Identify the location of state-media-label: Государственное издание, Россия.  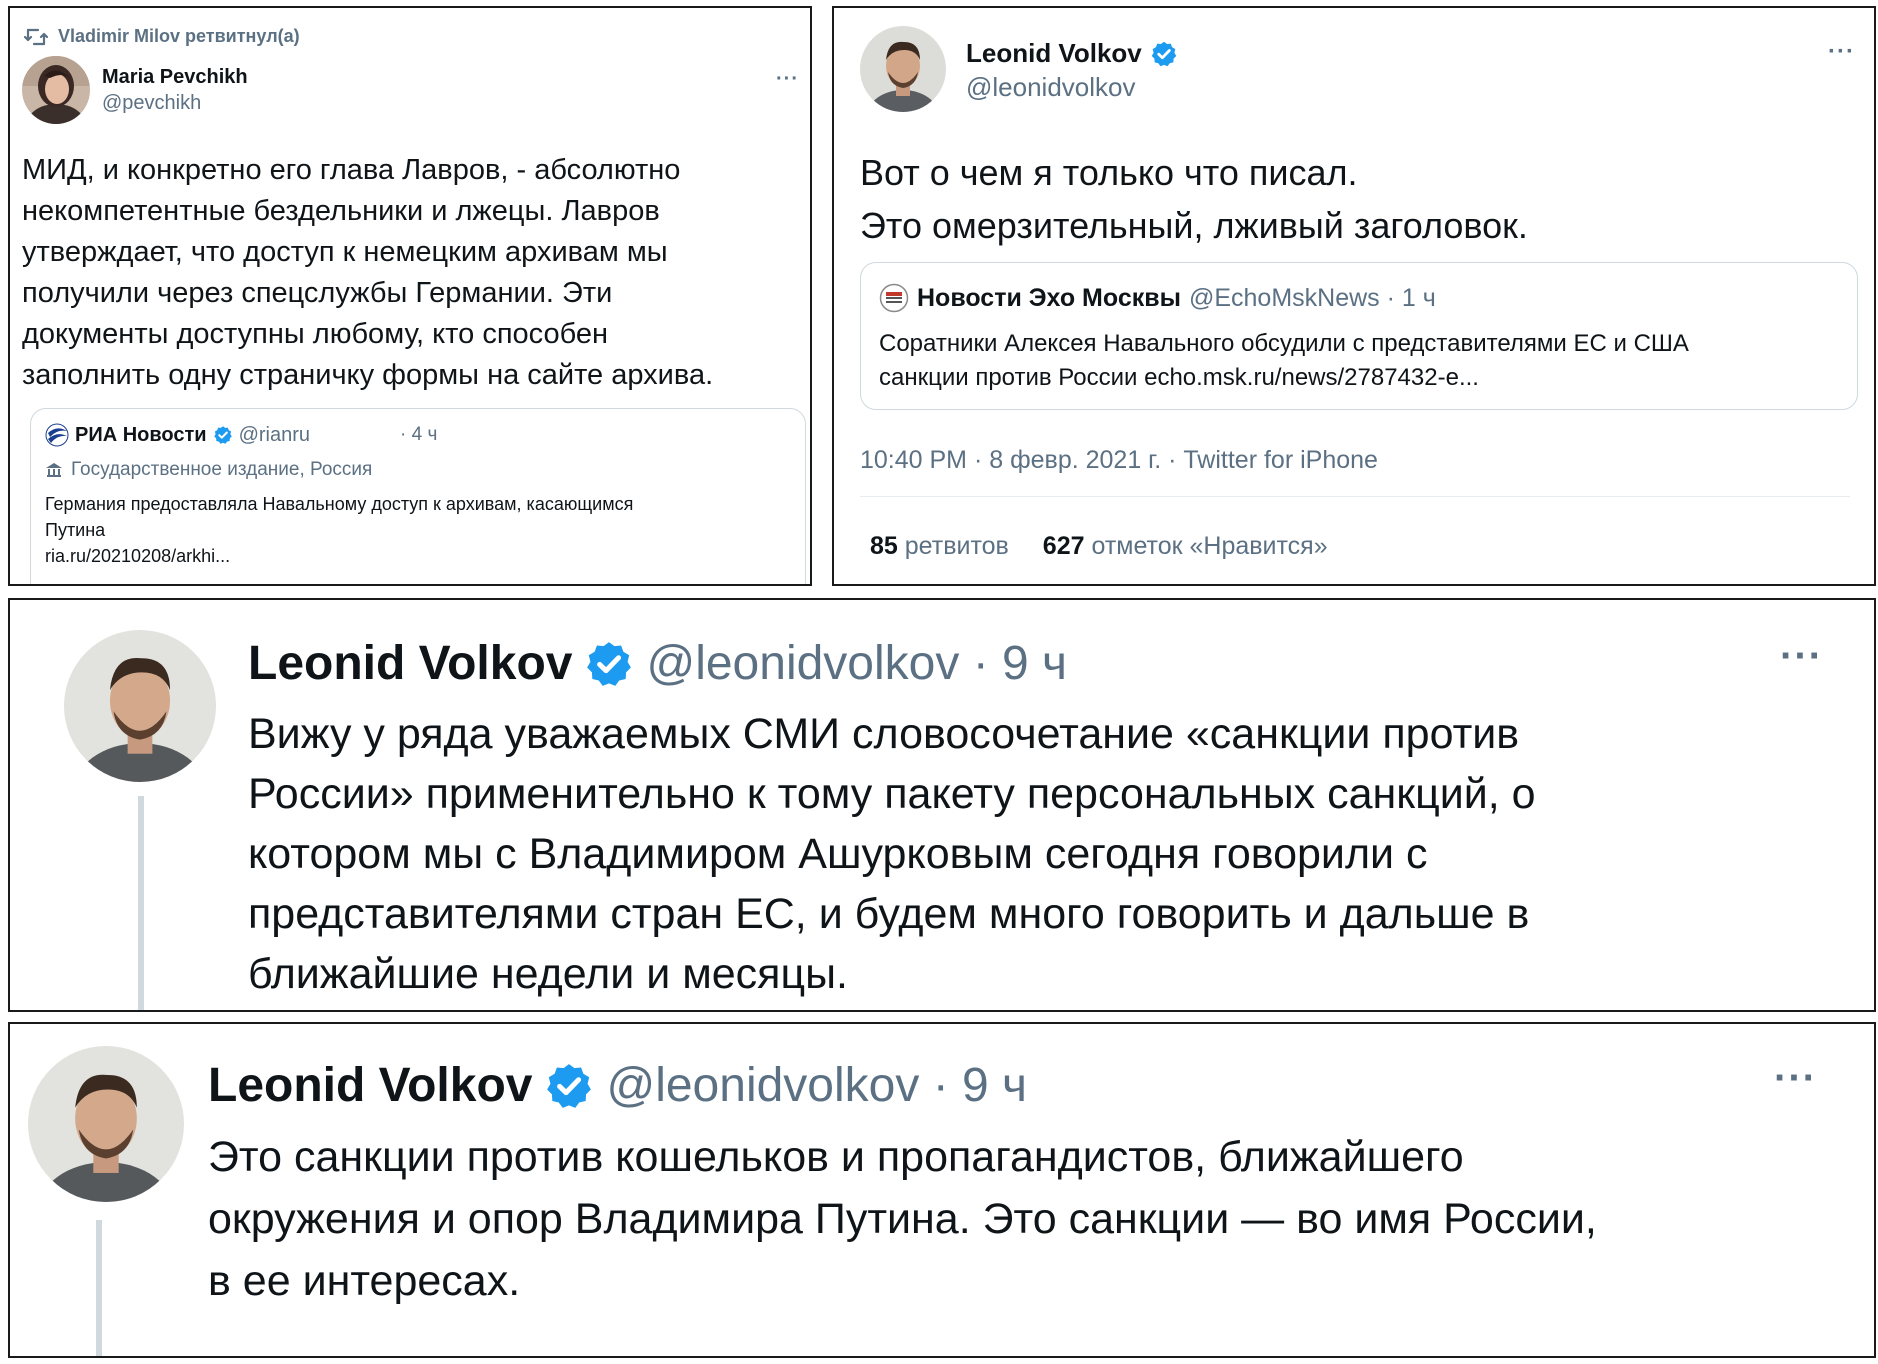
(208, 470).